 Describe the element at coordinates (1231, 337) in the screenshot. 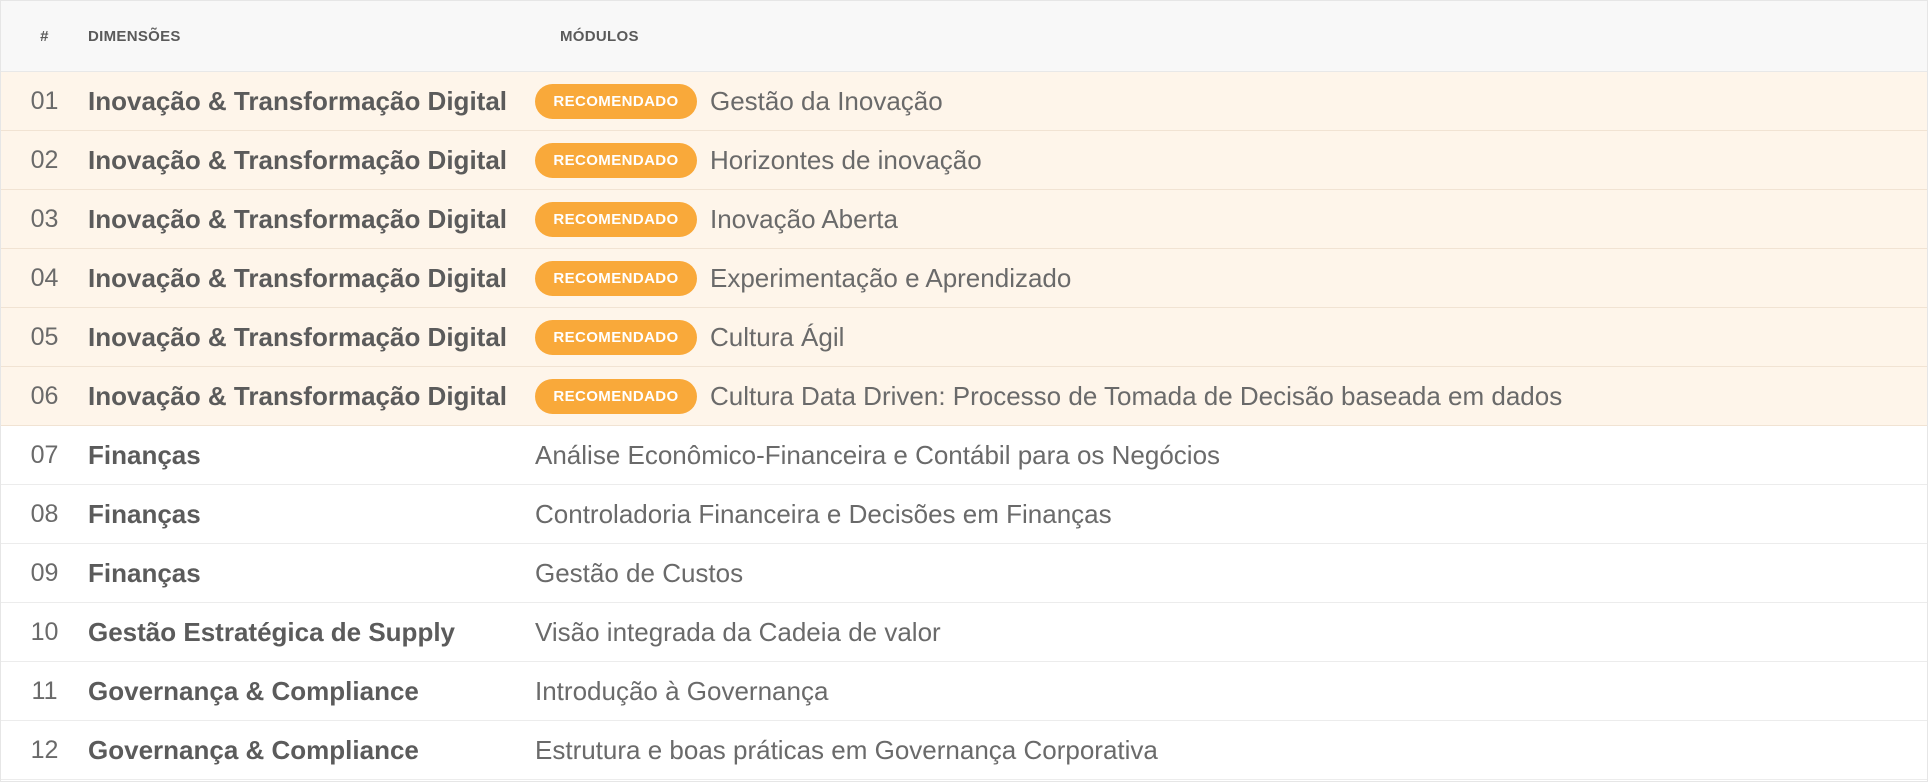

I see `row-module-cell: RECOMENDADO Cultura Ágil` at that location.